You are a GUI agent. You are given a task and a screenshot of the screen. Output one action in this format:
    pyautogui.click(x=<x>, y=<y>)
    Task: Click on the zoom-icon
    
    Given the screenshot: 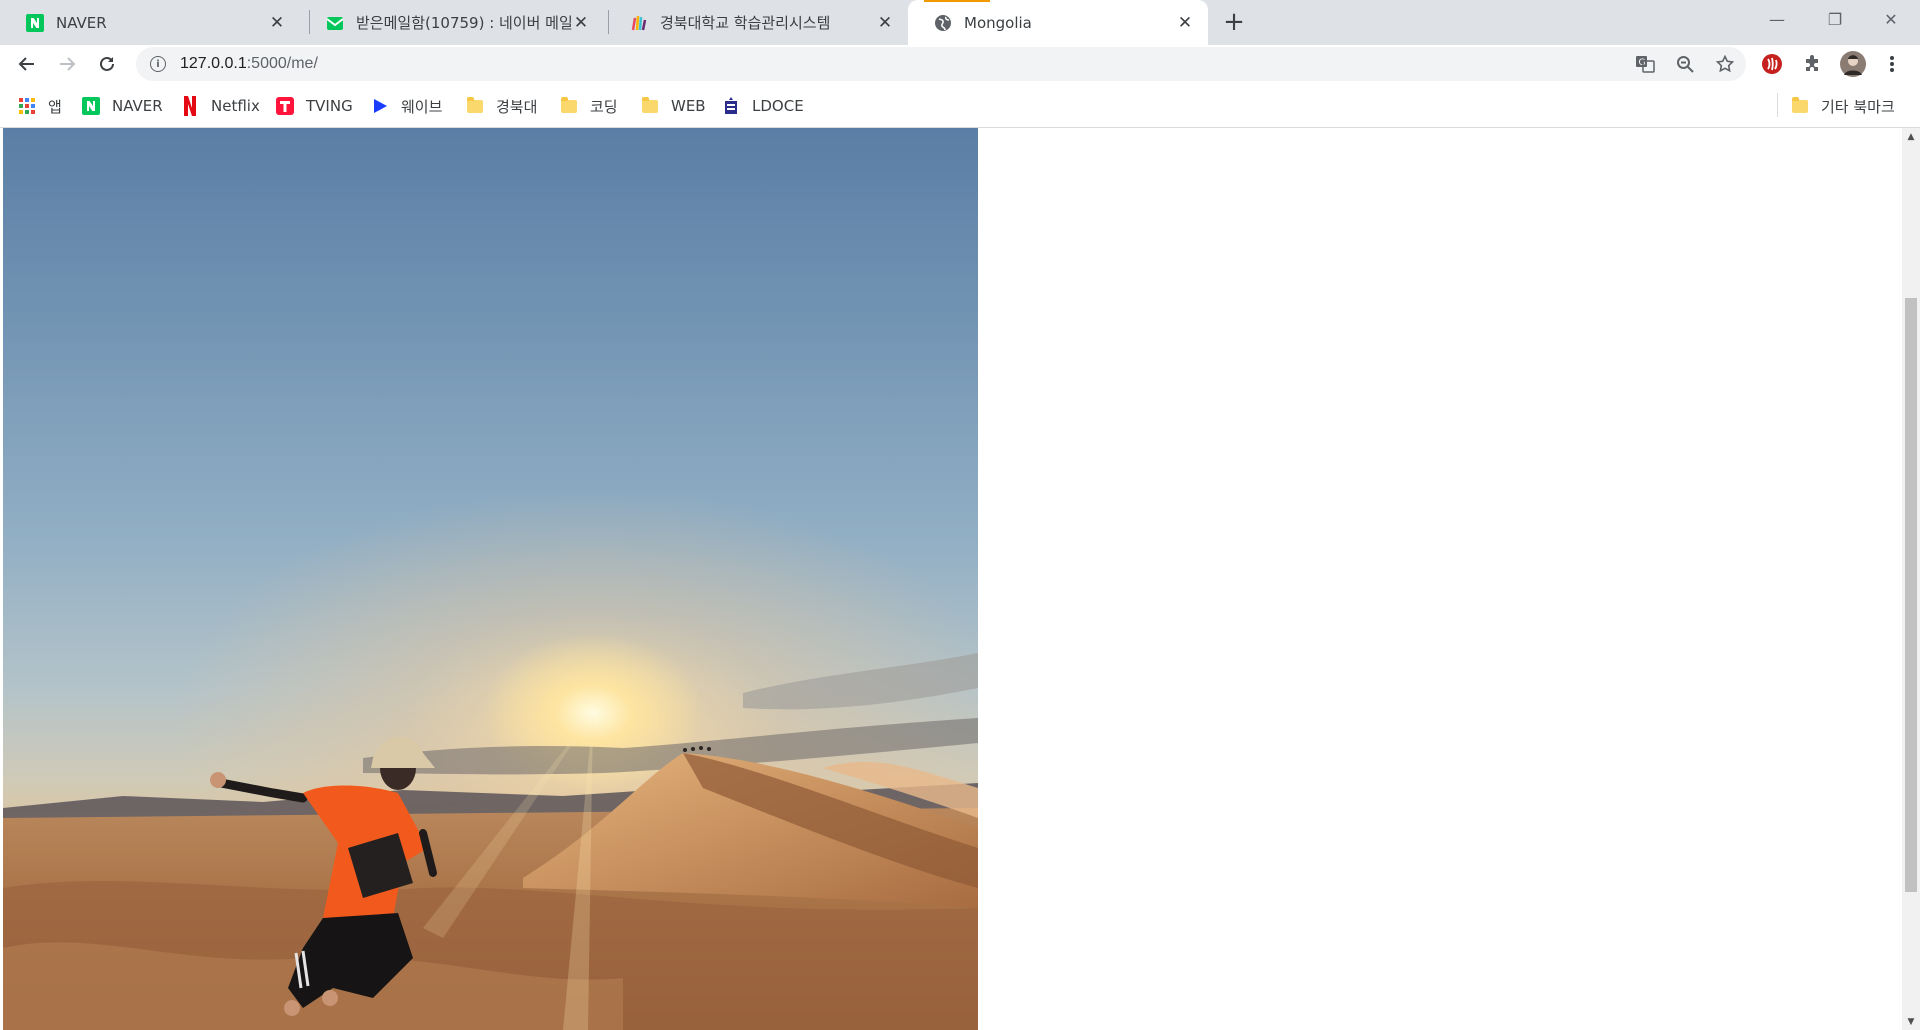 What is the action you would take?
    pyautogui.click(x=1685, y=64)
    